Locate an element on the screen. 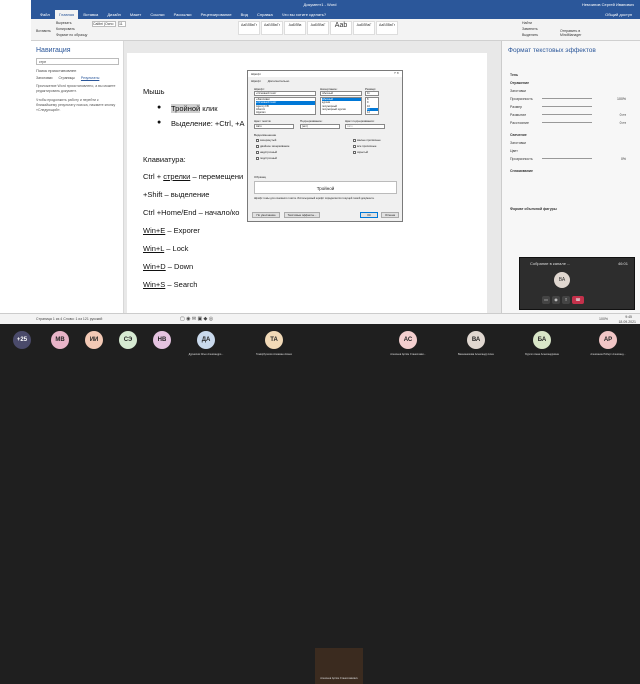 Image resolution: width=640 pixels, height=684 pixels. tab-mailings: Рассылки is located at coordinates (183, 14).